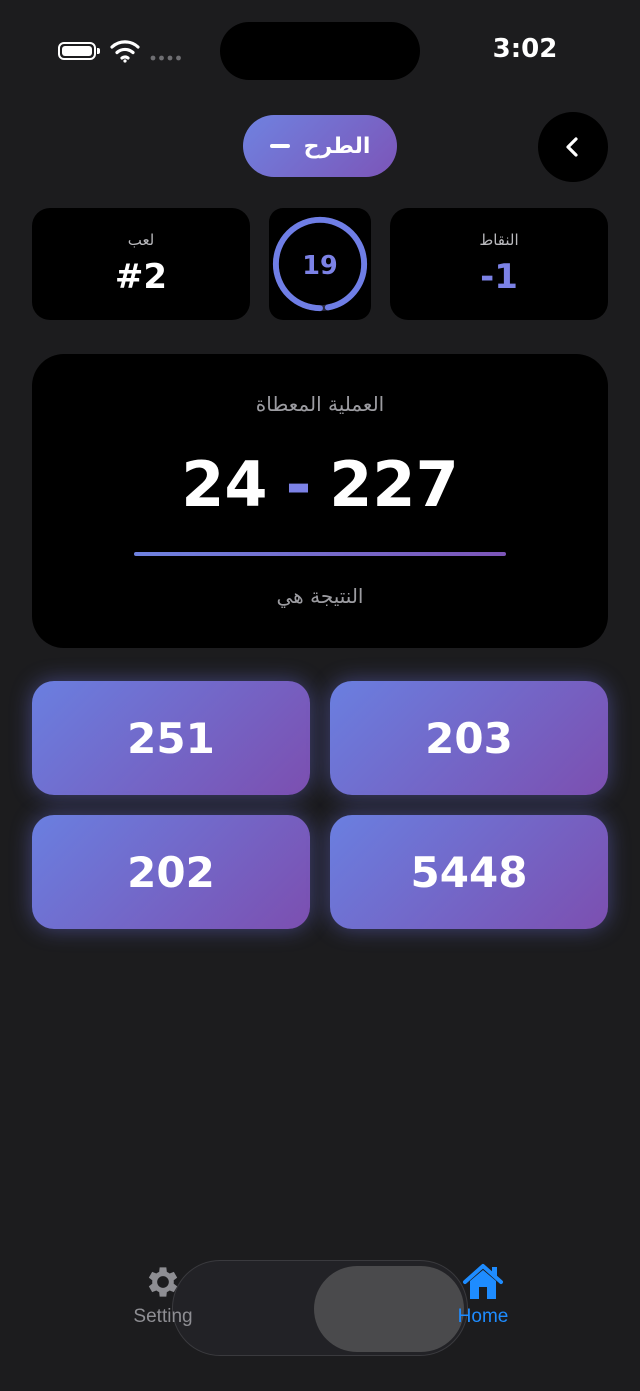 Image resolution: width=640 pixels, height=1391 pixels. I want to click on game-label: لعب, so click(141, 240).